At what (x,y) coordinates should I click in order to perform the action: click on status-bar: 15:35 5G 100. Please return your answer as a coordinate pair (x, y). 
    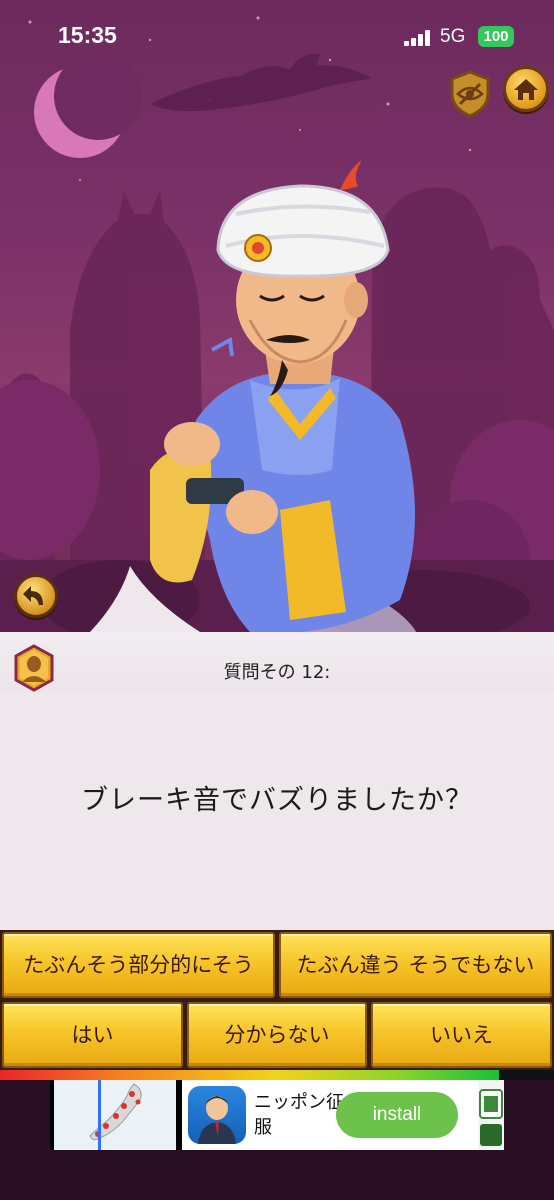
    Looking at the image, I should click on (277, 37).